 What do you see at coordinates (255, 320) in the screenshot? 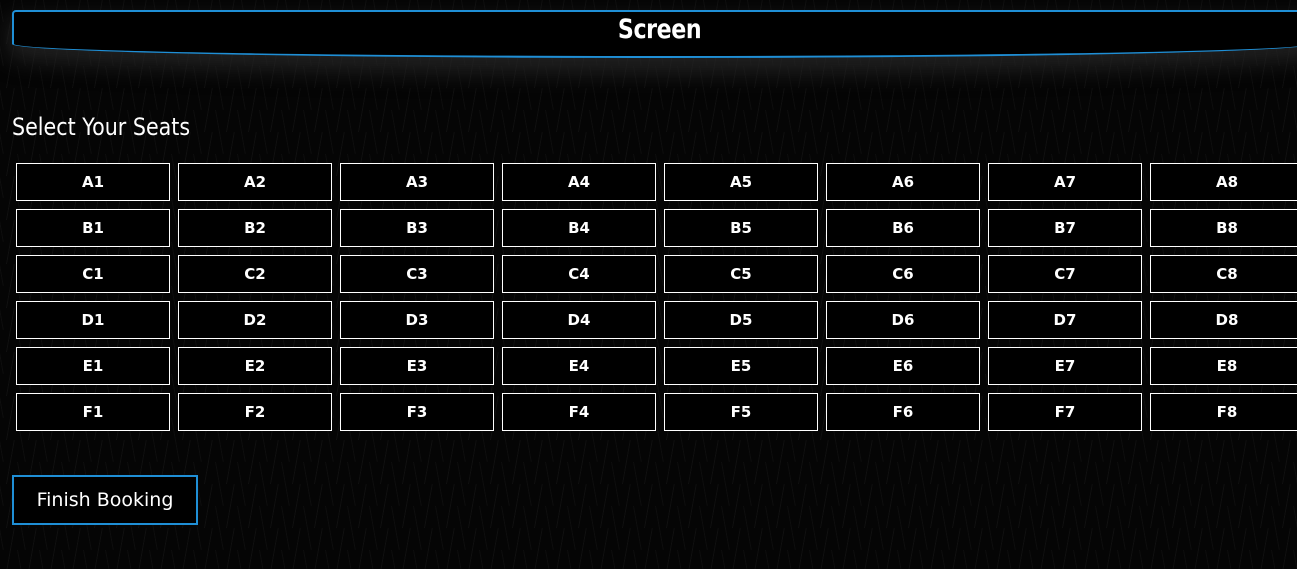
I see `seat-button: D2` at bounding box center [255, 320].